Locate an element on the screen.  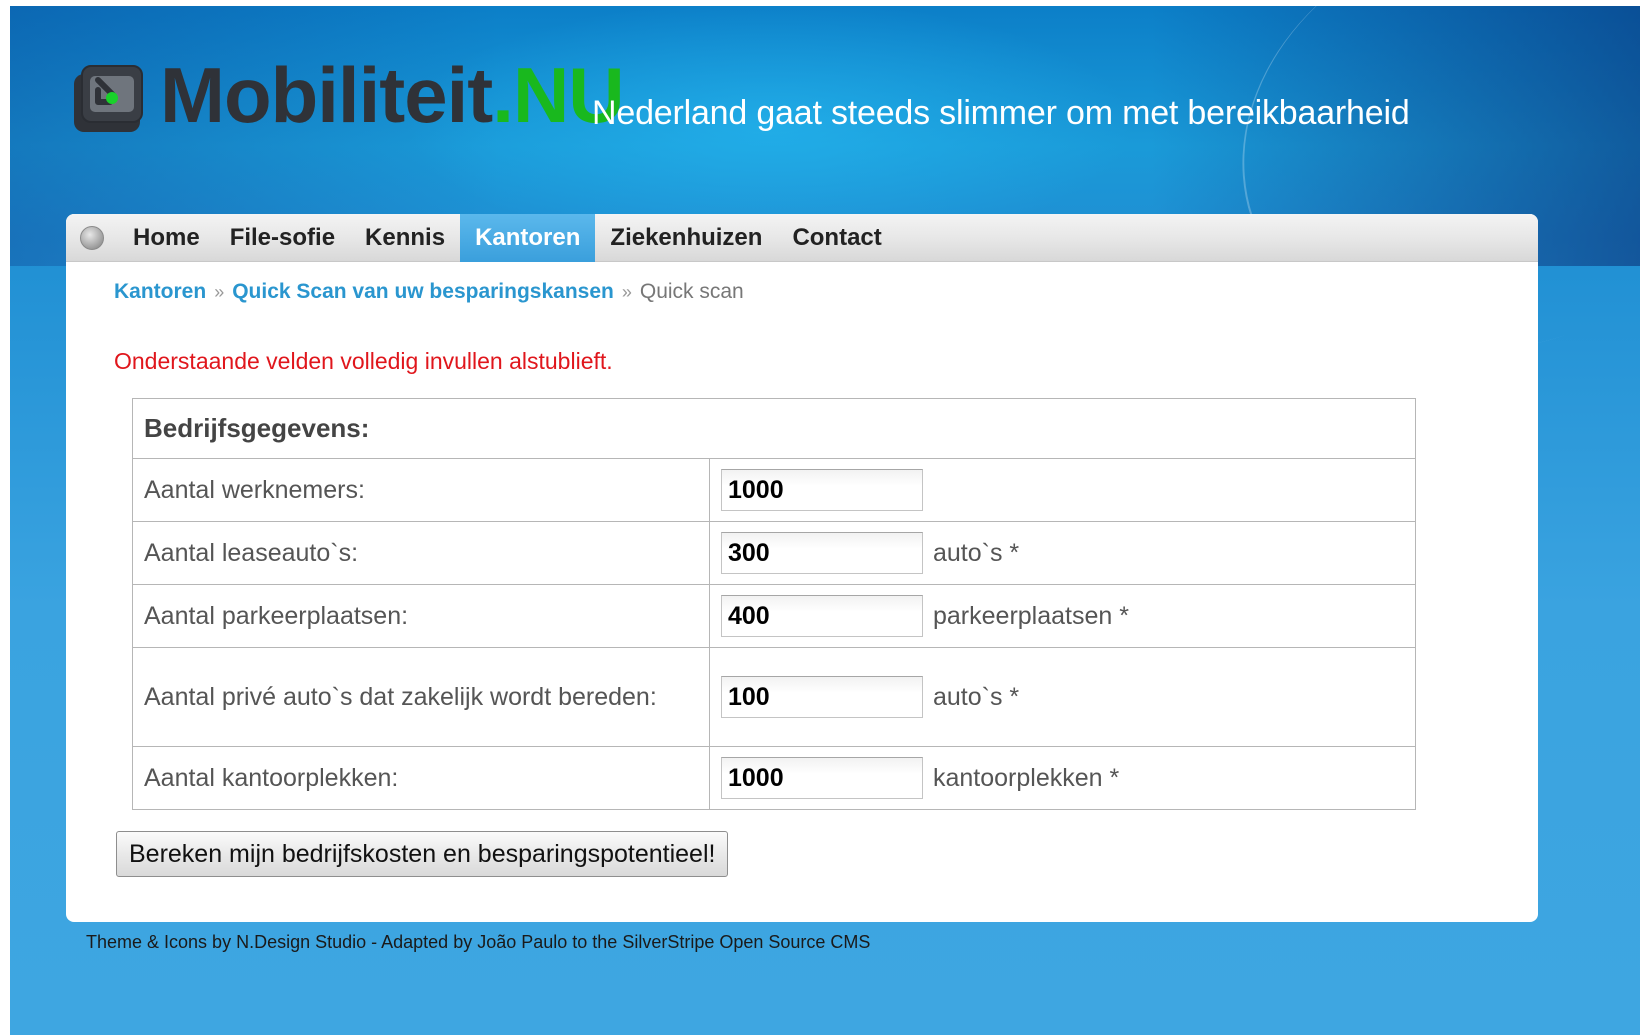
form-row-lease-cars: Aantal leaseauto`s: auto`s * is located at coordinates (774, 553).